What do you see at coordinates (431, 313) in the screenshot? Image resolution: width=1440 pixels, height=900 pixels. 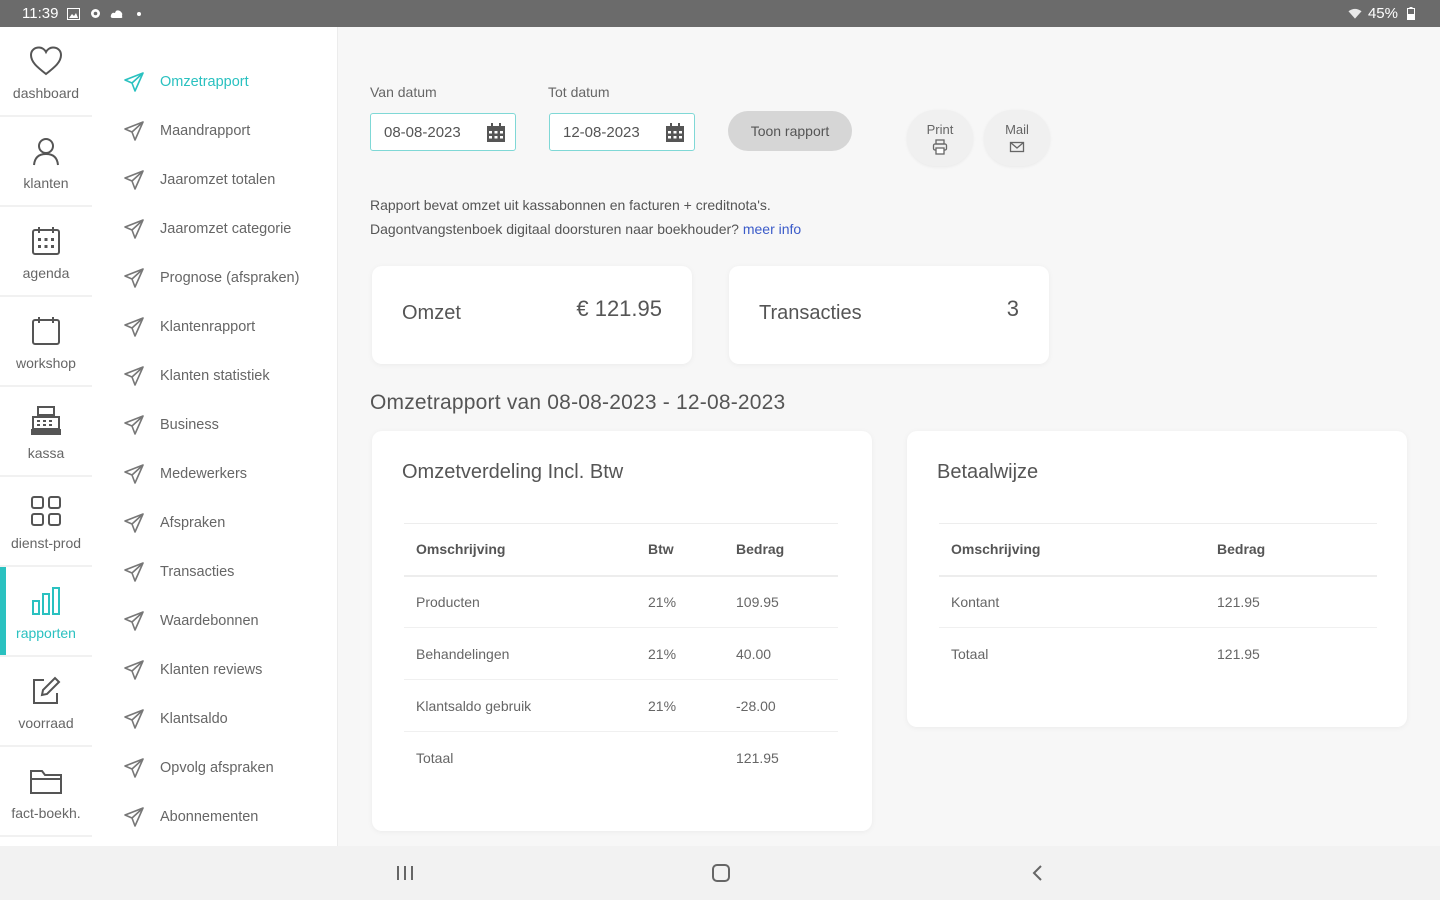 I see `omzet-label: Omzet` at bounding box center [431, 313].